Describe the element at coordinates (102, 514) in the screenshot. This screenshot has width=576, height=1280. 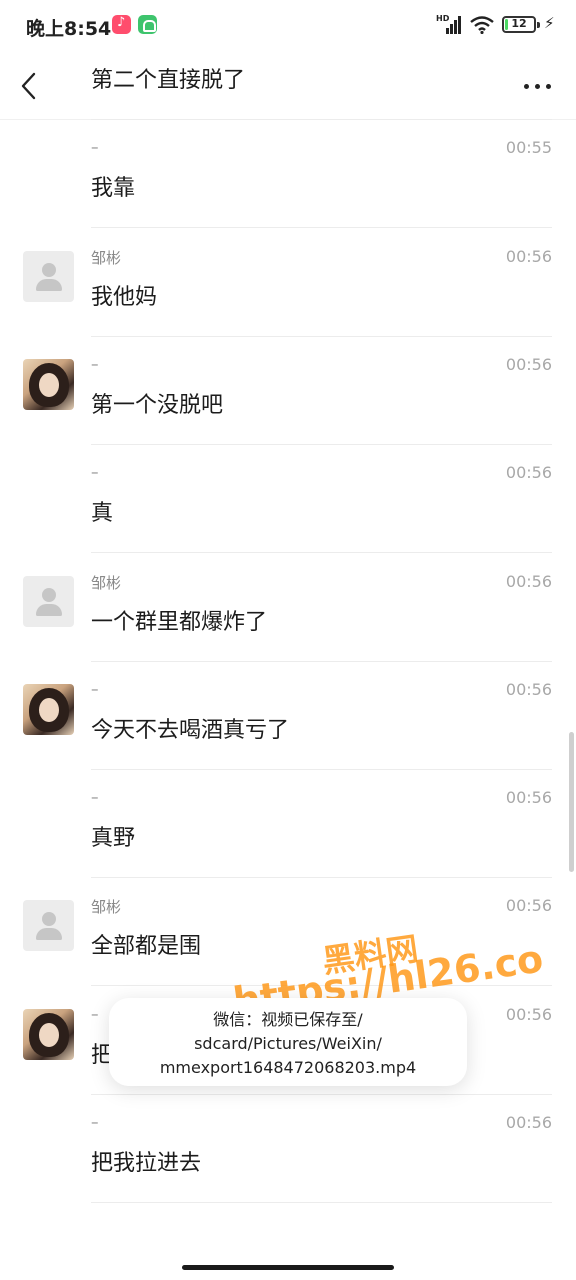
I see `message-text: 真` at that location.